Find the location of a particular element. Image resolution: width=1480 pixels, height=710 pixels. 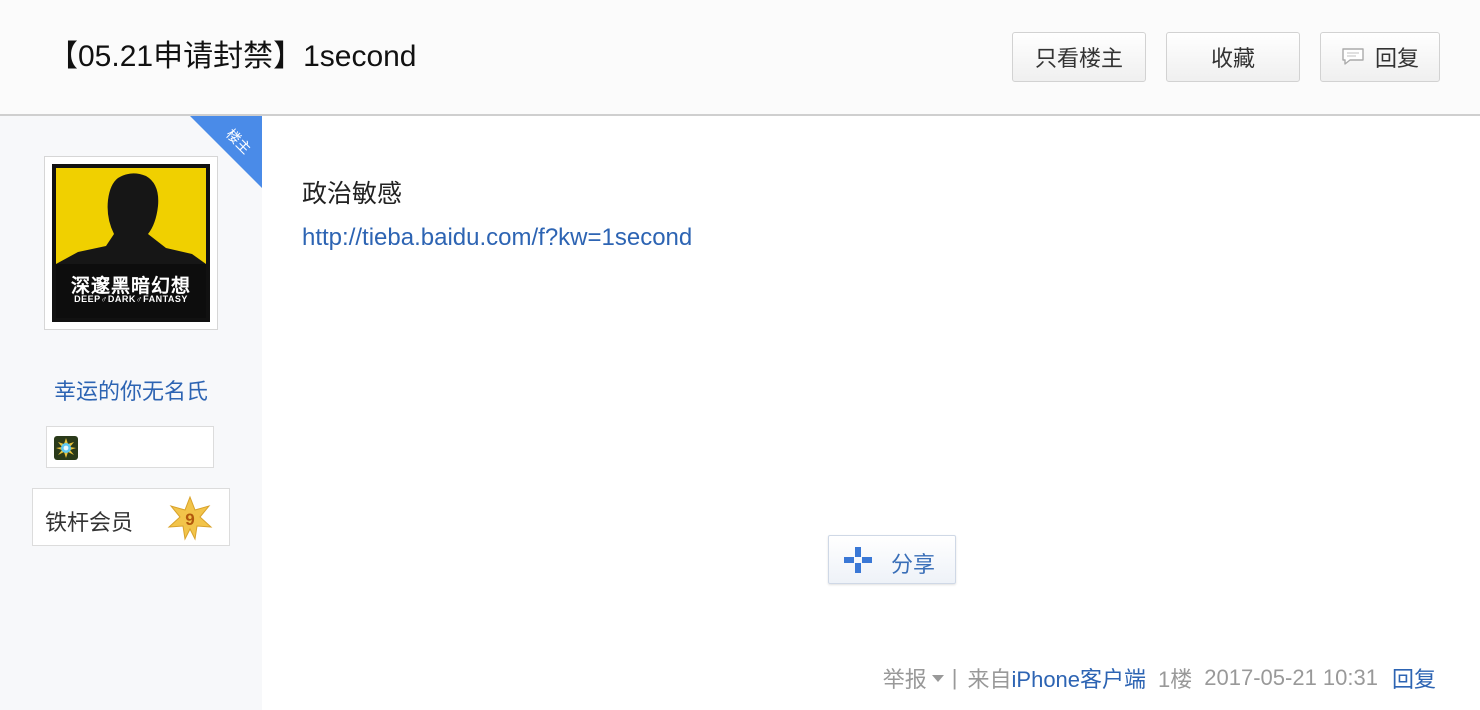

share-label: 分享 is located at coordinates (913, 564).